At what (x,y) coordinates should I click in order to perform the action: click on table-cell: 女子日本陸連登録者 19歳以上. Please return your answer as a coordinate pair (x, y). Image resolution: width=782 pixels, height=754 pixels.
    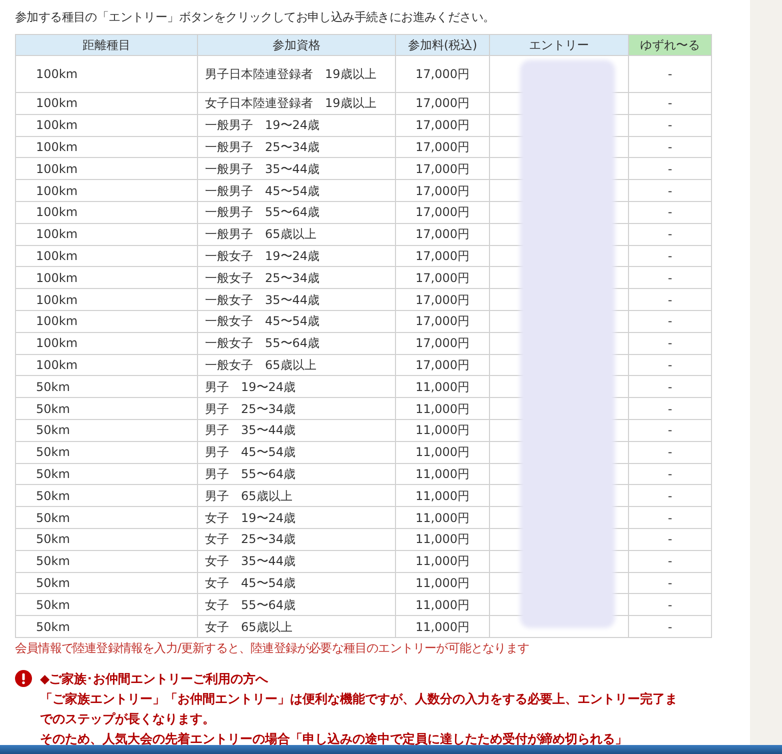
    Looking at the image, I should click on (297, 103).